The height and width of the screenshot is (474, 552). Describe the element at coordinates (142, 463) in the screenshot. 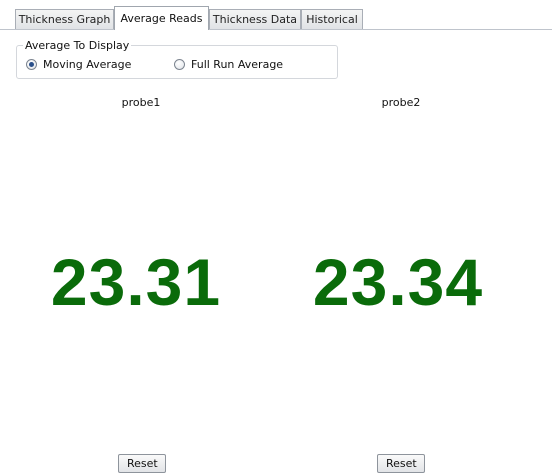

I see `probe1-reset-button: Reset` at that location.